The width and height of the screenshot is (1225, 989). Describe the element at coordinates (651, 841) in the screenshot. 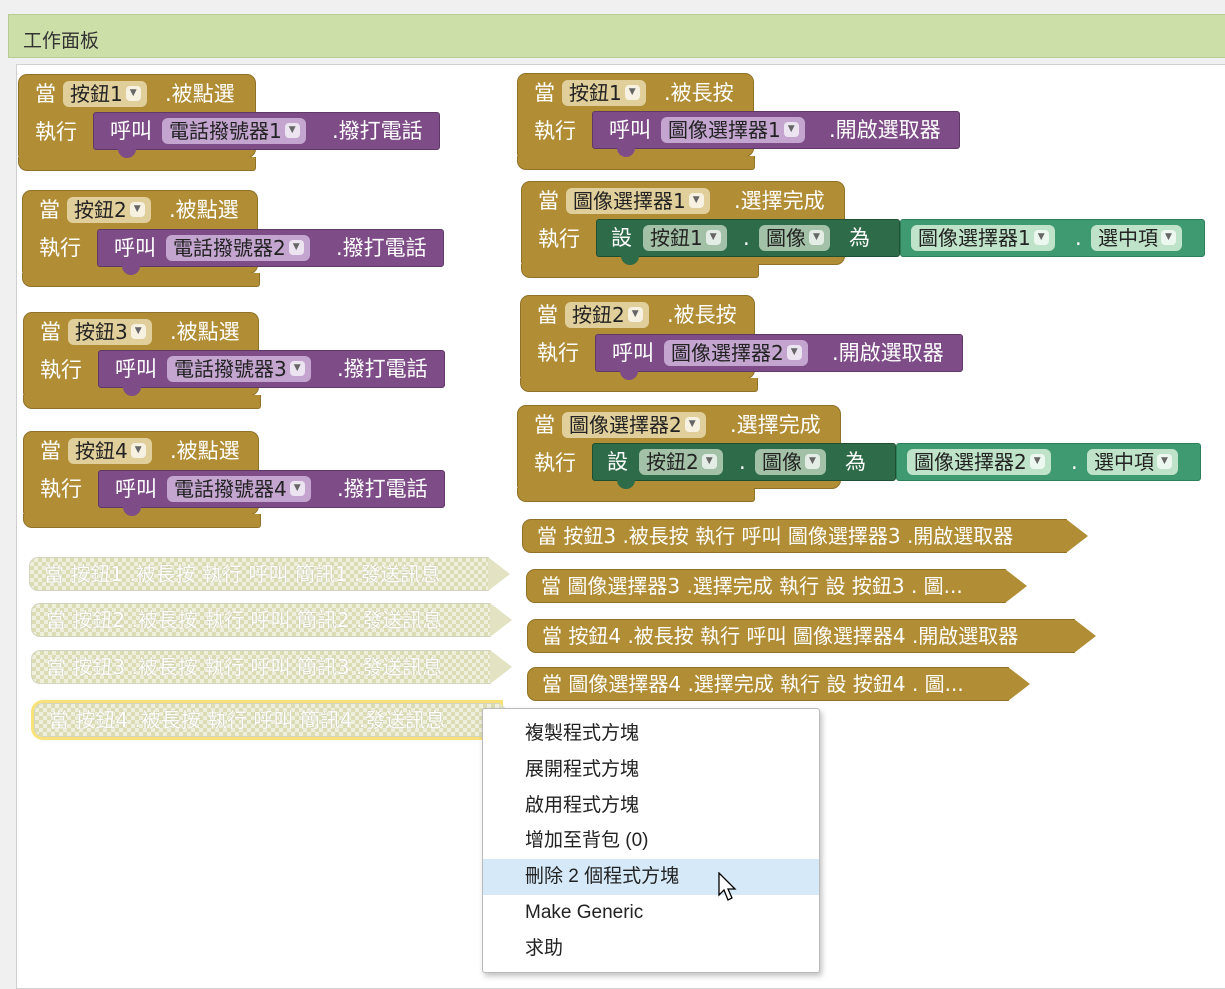

I see `menu-item-add-to-backpack: 增加至背包 (0)` at that location.